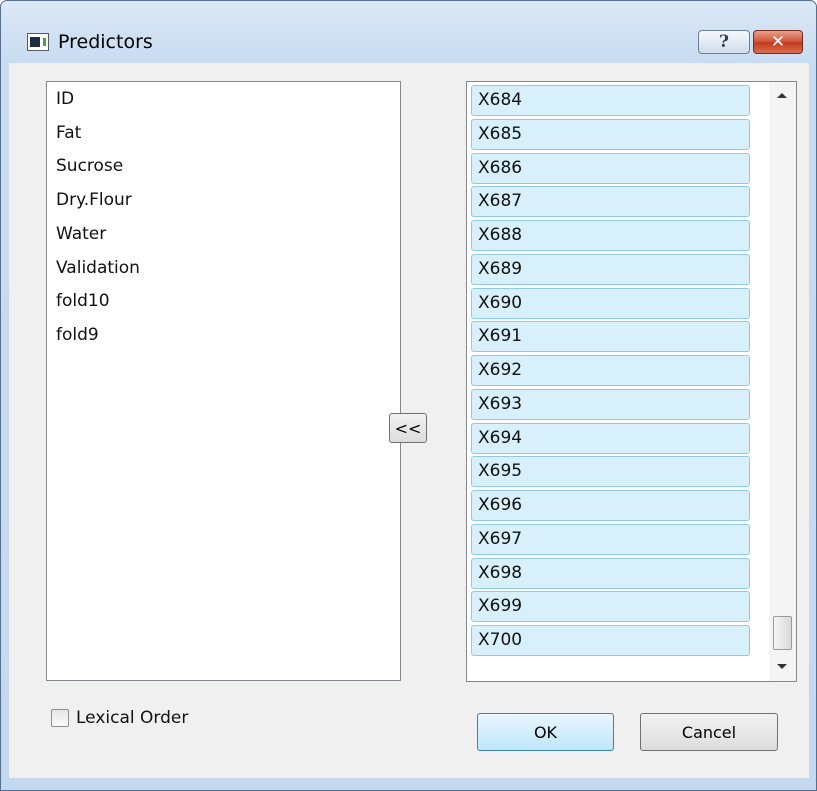  I want to click on selected-list-item: X695, so click(610, 472).